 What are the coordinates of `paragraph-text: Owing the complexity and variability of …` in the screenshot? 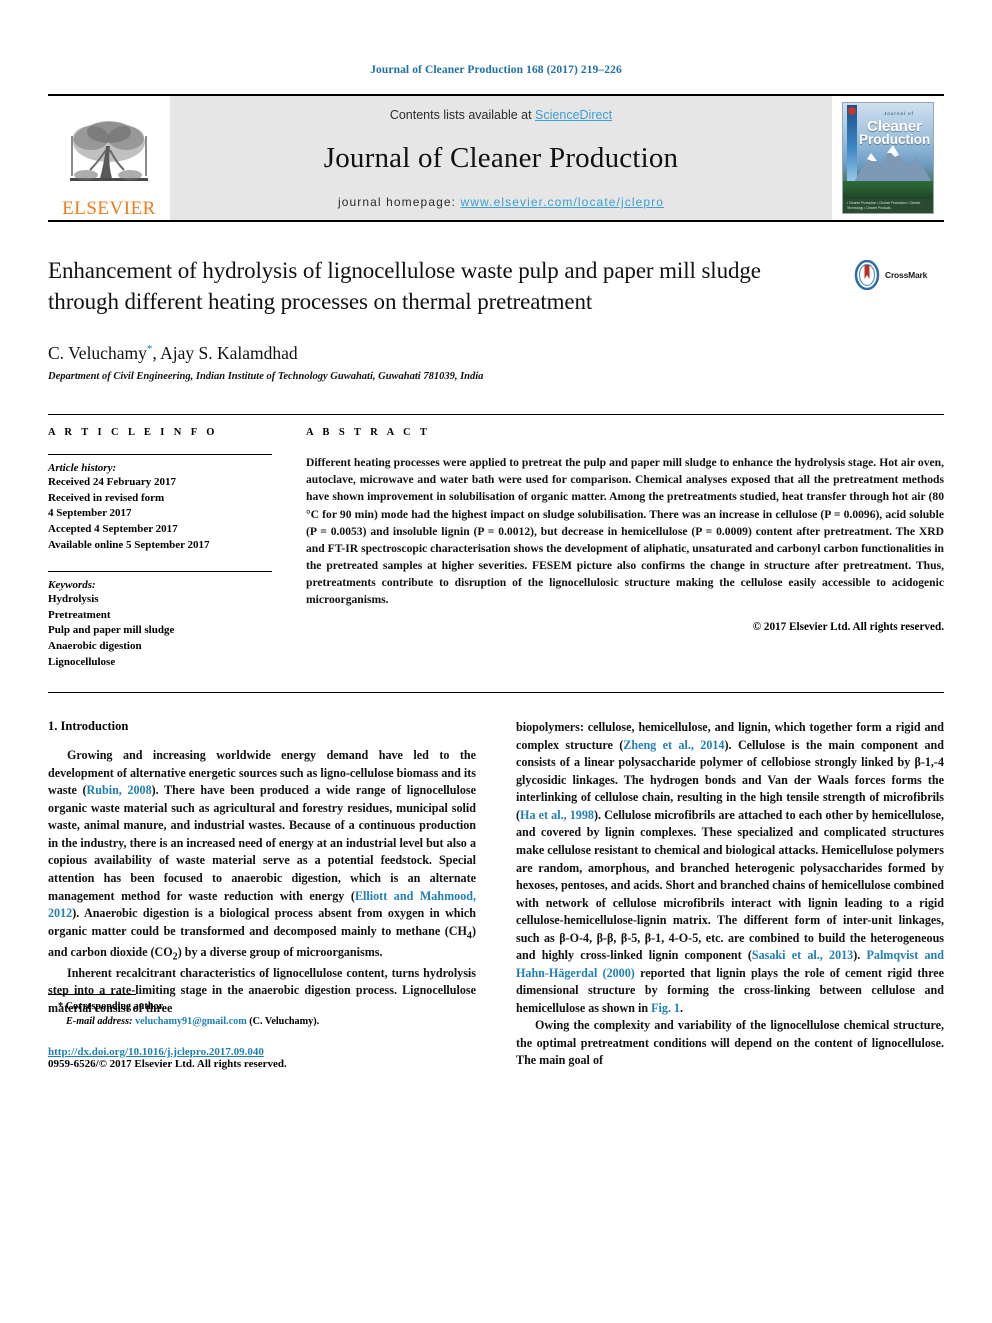 It's located at (730, 1043).